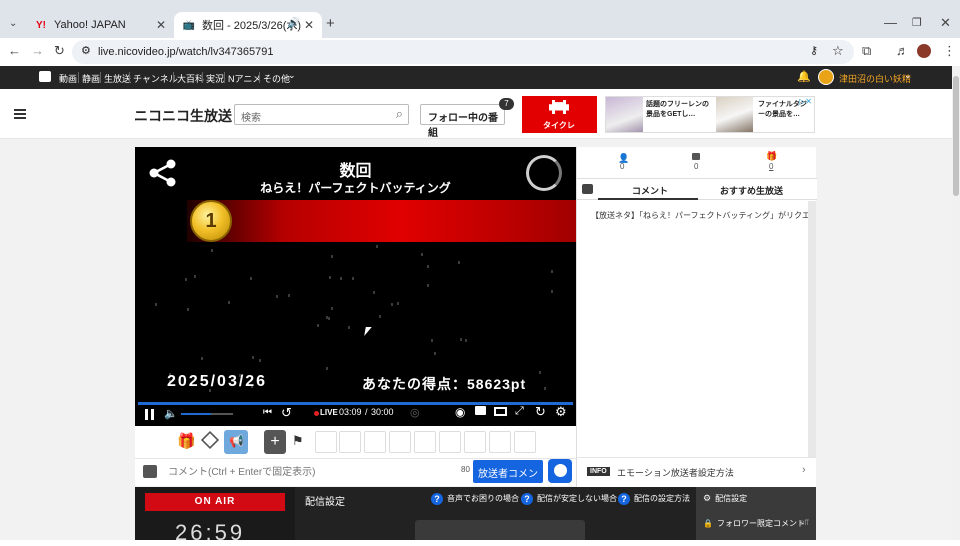 This screenshot has height=546, width=960. What do you see at coordinates (569, 499) in the screenshot?
I see `help-unstable-link: ? 配信が安定しない場合` at bounding box center [569, 499].